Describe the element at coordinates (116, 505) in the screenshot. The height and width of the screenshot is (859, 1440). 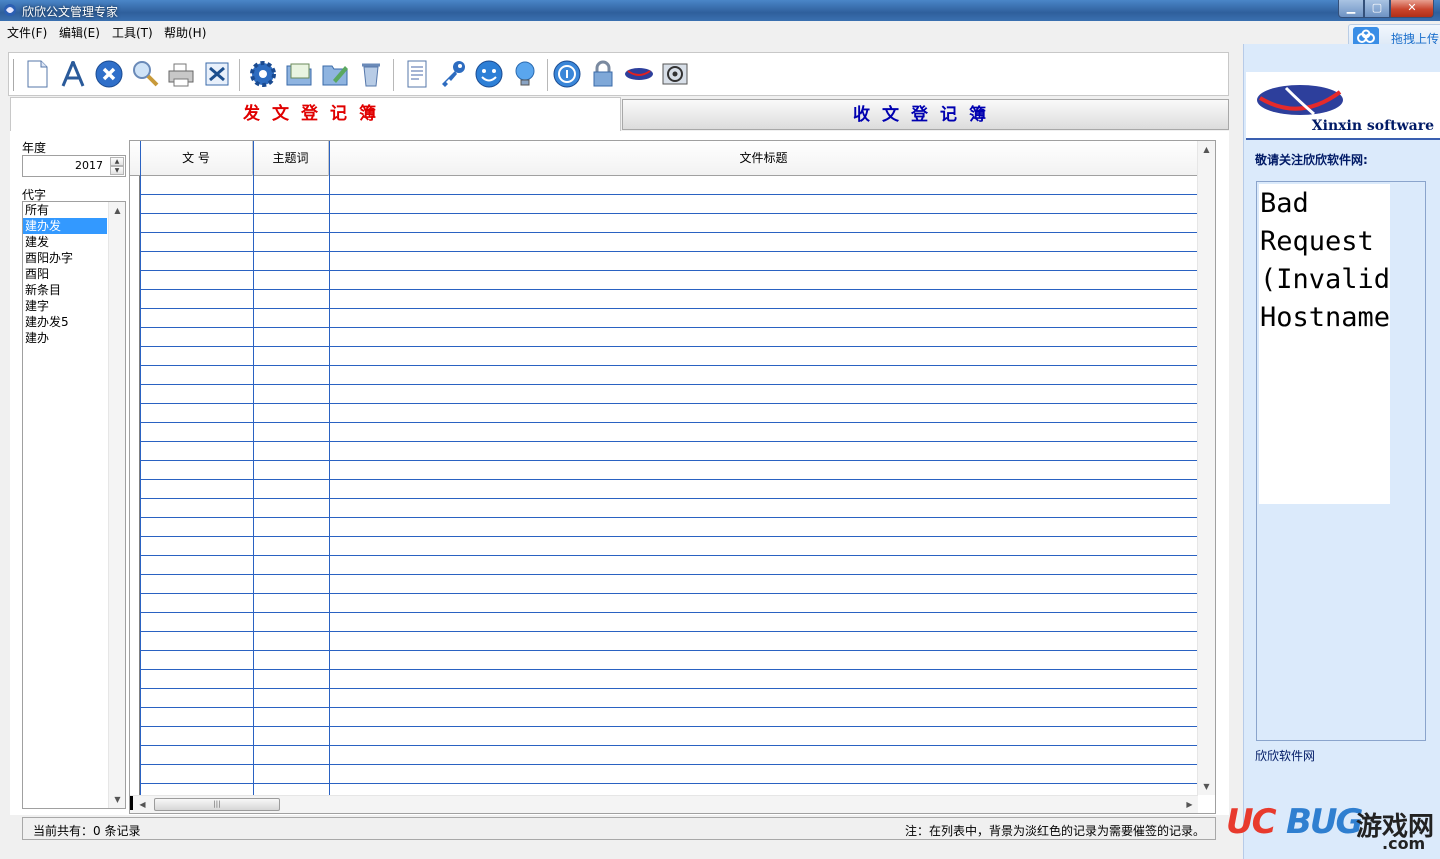
I see `daizi-list-scrollbar: ▲ ▼` at that location.